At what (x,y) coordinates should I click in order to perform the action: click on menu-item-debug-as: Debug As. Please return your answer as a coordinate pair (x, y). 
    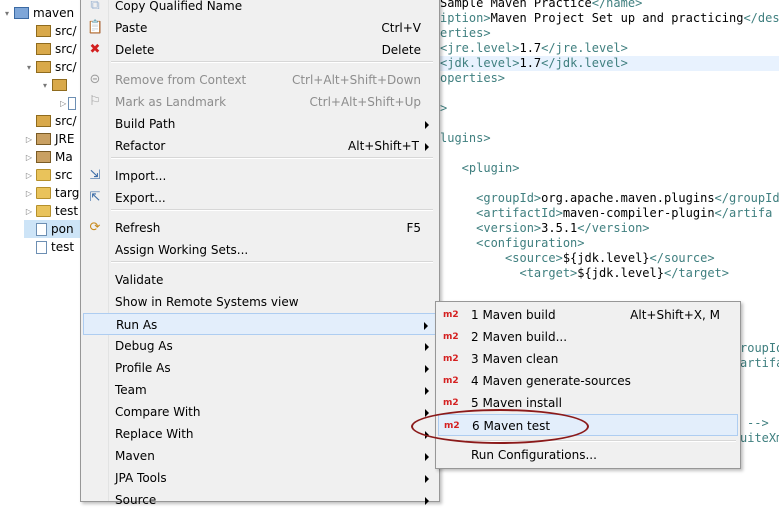
    Looking at the image, I should click on (260, 346).